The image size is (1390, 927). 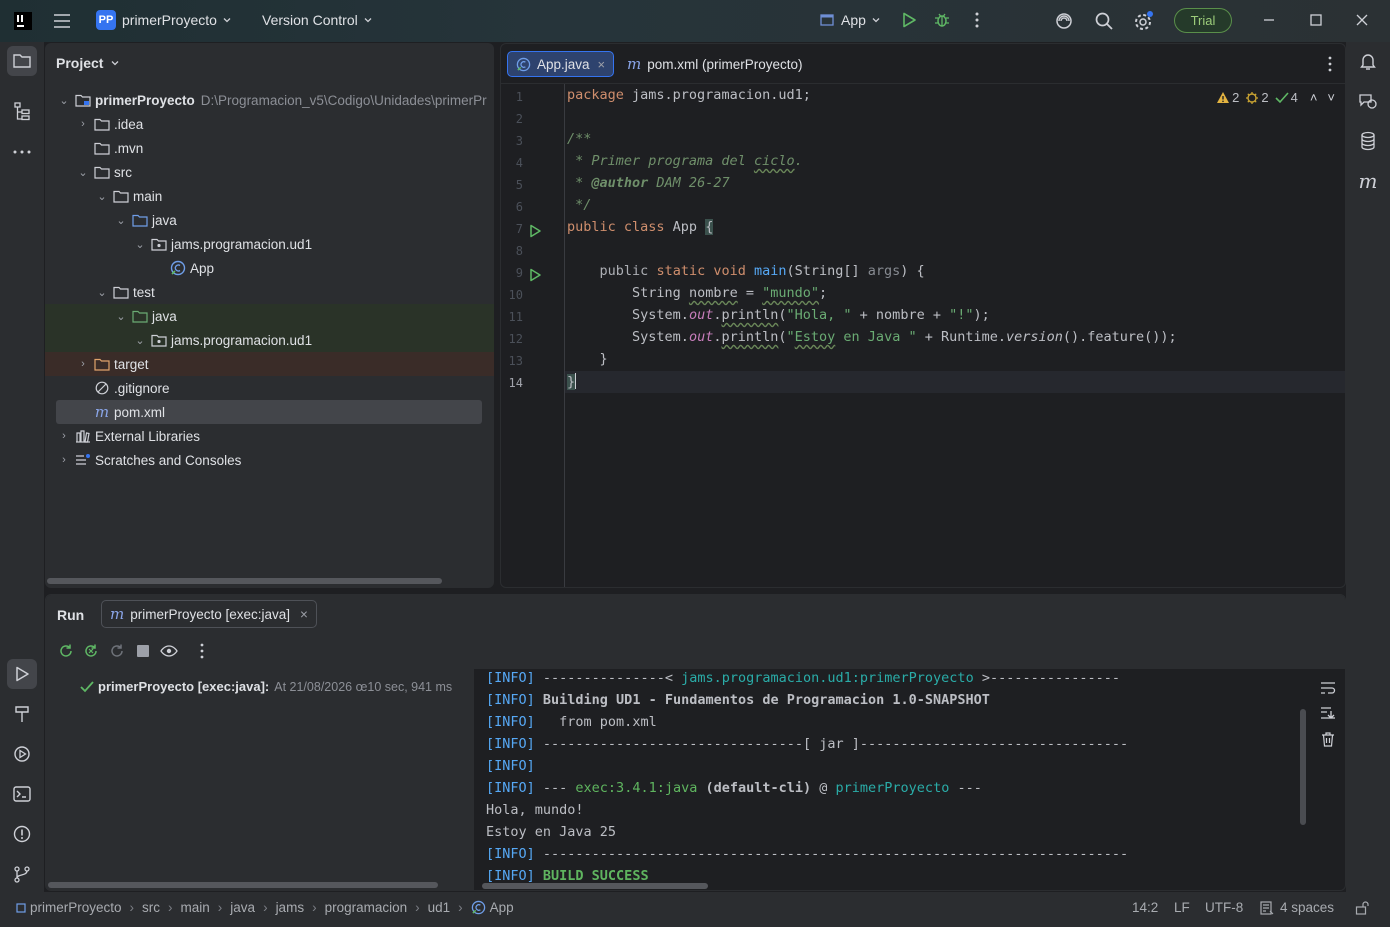 I want to click on restart-icon, so click(x=117, y=652).